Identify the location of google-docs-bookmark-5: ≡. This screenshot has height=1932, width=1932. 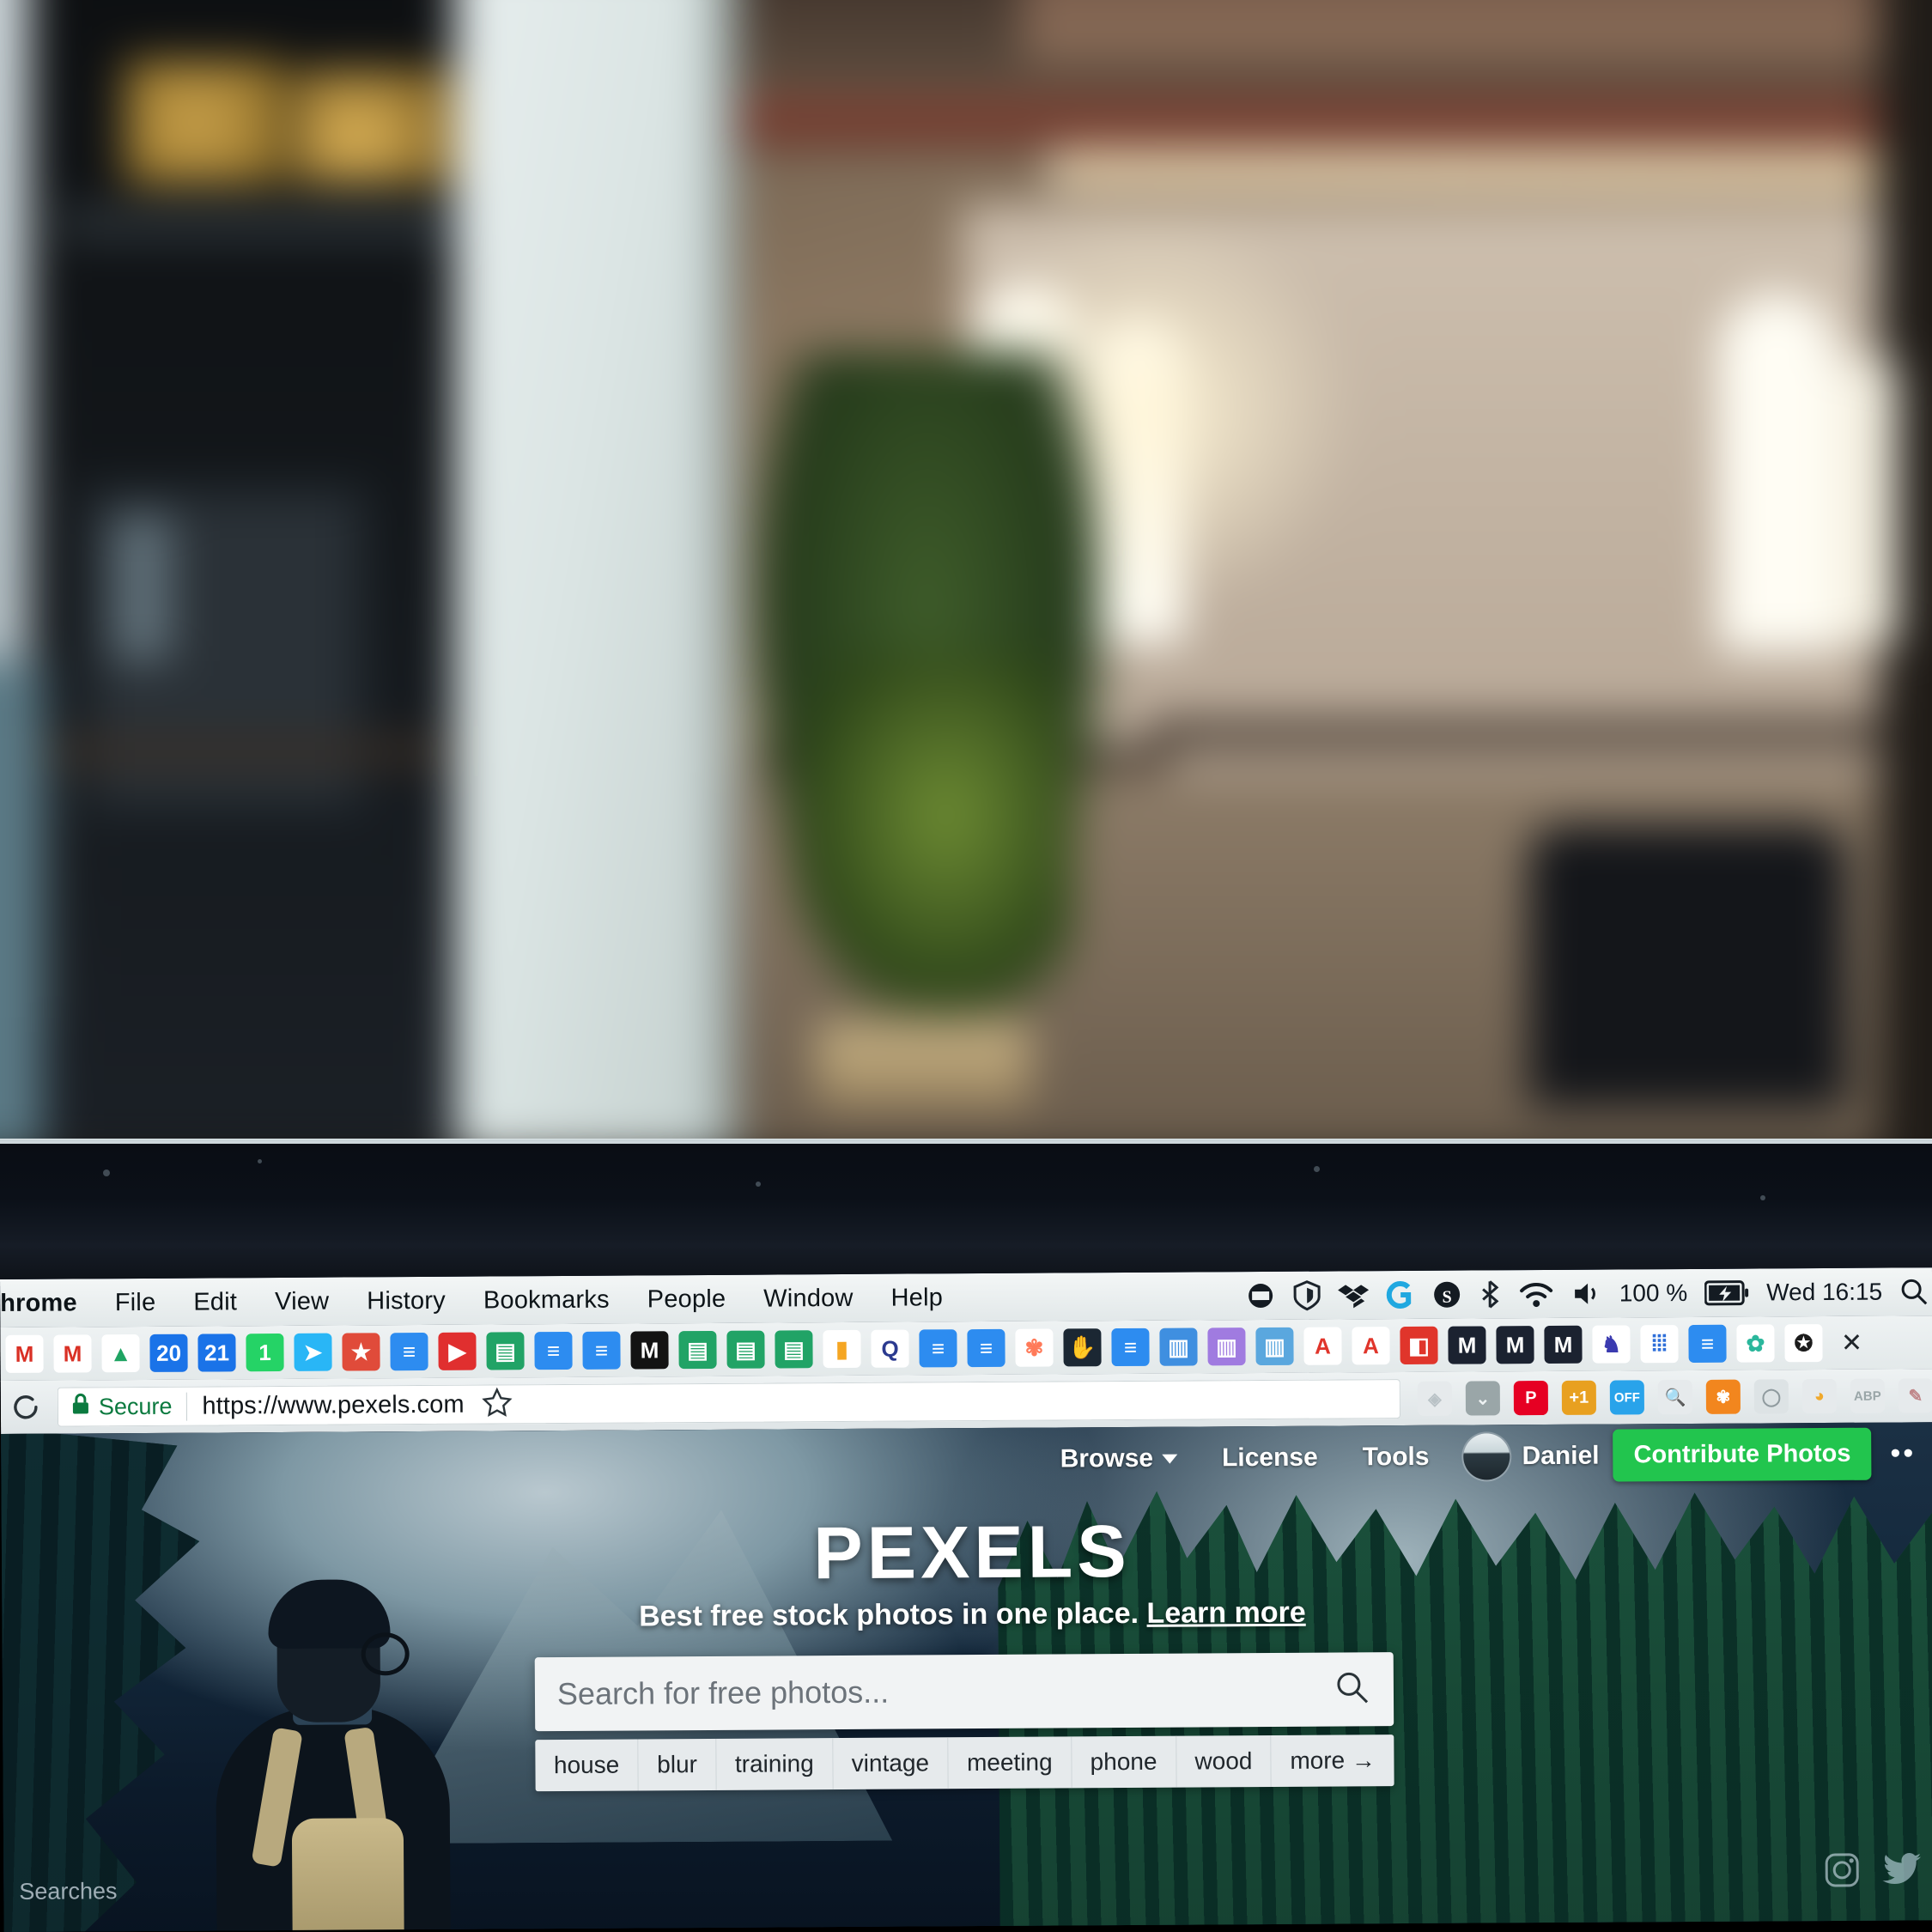
(986, 1348).